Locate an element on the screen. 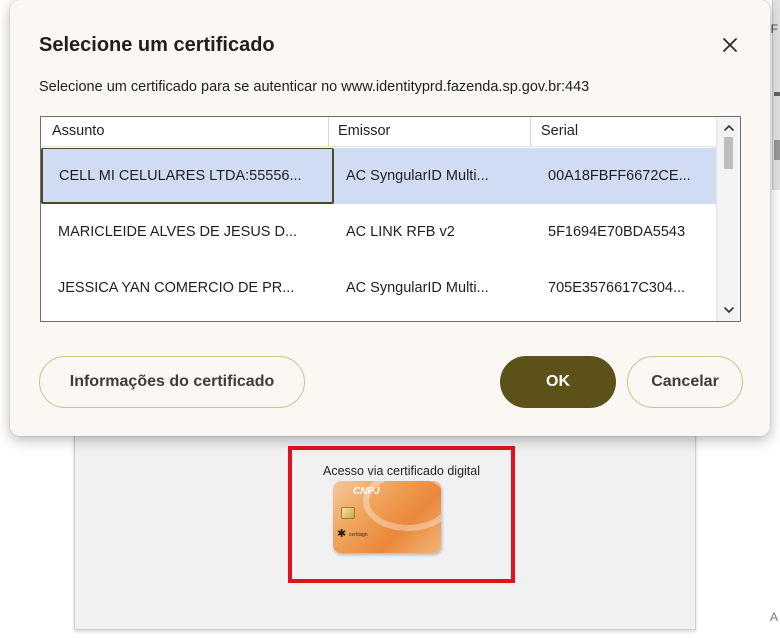  table-scrollbar is located at coordinates (728, 219).